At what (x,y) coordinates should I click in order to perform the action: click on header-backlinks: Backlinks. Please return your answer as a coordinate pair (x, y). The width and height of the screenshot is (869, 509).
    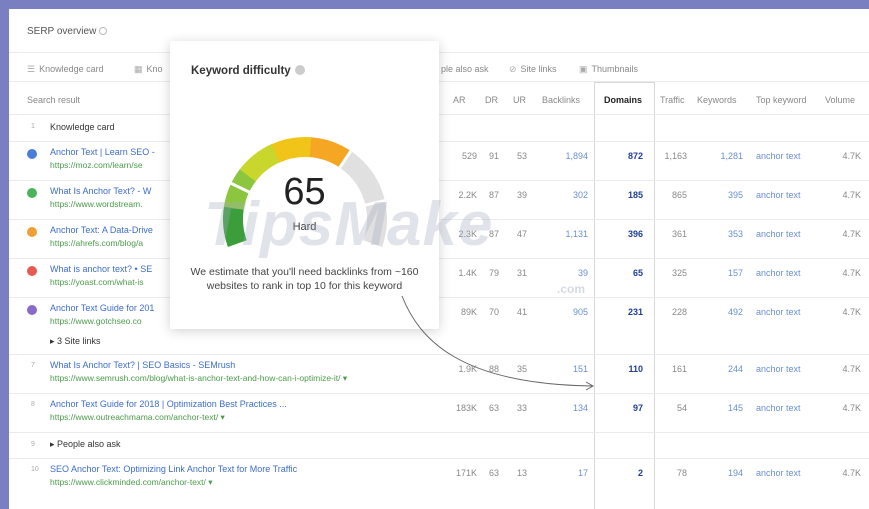
    Looking at the image, I should click on (561, 100).